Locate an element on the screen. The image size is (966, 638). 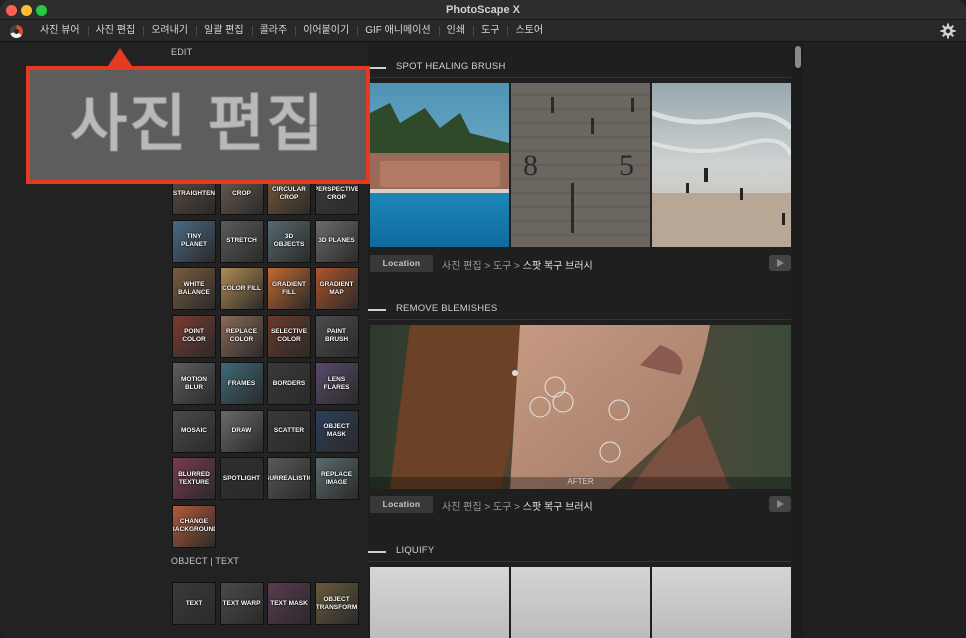
tool-label: FRAMES is located at coordinates (241, 383).